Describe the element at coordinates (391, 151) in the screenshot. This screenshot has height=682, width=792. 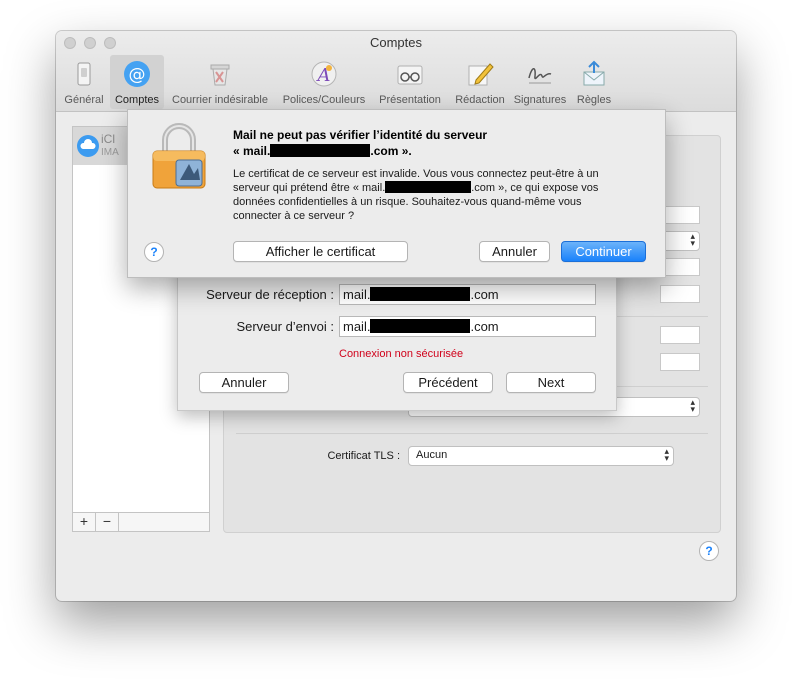
I see `alert-title-suffix: .com ».` at that location.